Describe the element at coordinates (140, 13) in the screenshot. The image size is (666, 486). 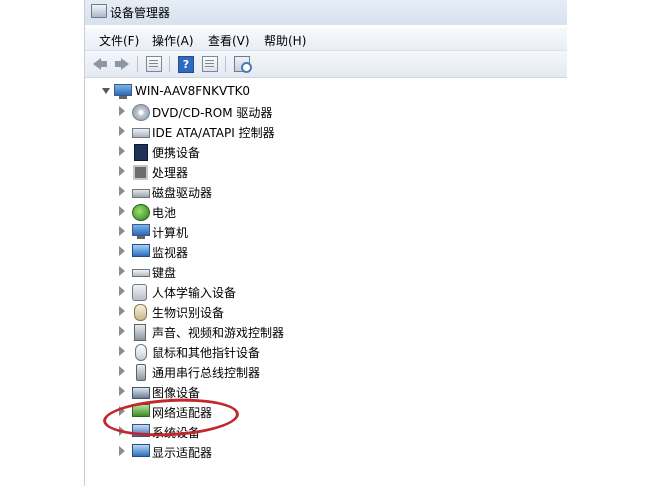
I see `window-title: 设备管理器` at that location.